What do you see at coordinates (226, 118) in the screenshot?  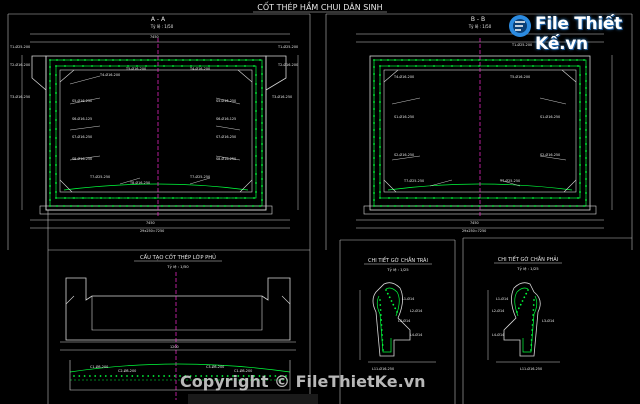 I see `svg-text: S6-Ø16-125` at bounding box center [226, 118].